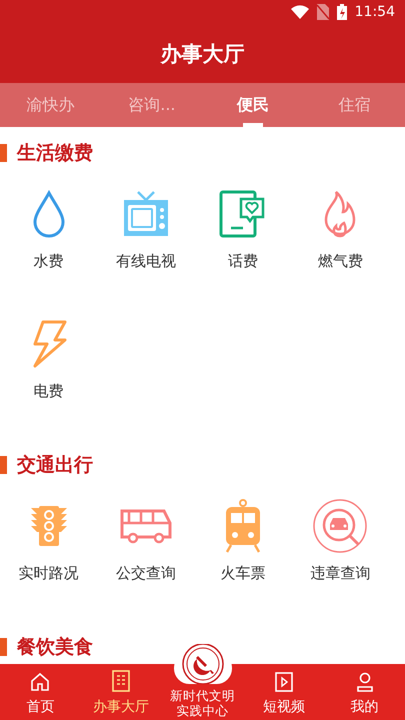  Describe the element at coordinates (146, 214) in the screenshot. I see `tv-icon` at that location.